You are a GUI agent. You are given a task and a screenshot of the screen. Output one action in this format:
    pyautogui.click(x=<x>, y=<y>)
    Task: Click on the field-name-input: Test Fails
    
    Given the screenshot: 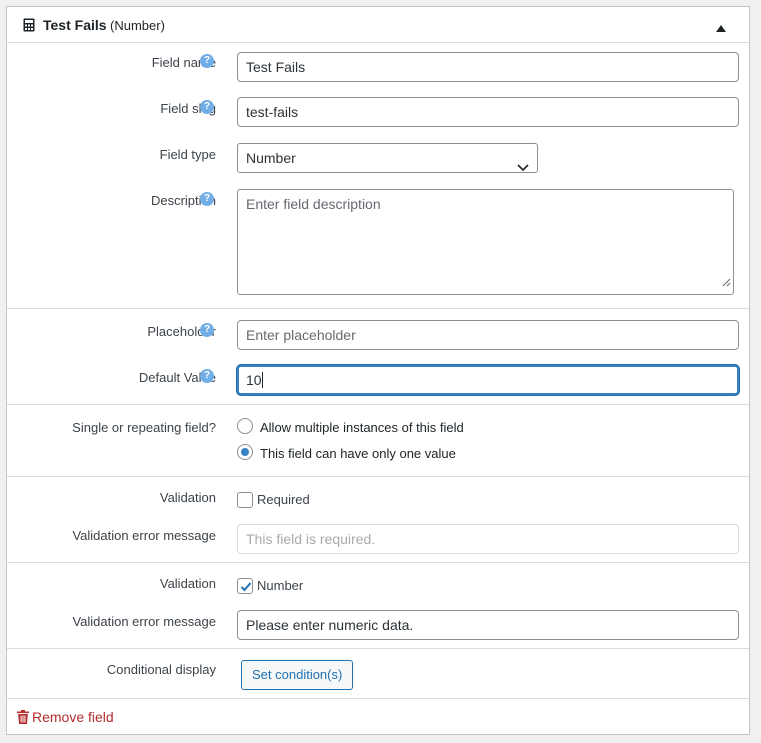 What is the action you would take?
    pyautogui.click(x=488, y=67)
    